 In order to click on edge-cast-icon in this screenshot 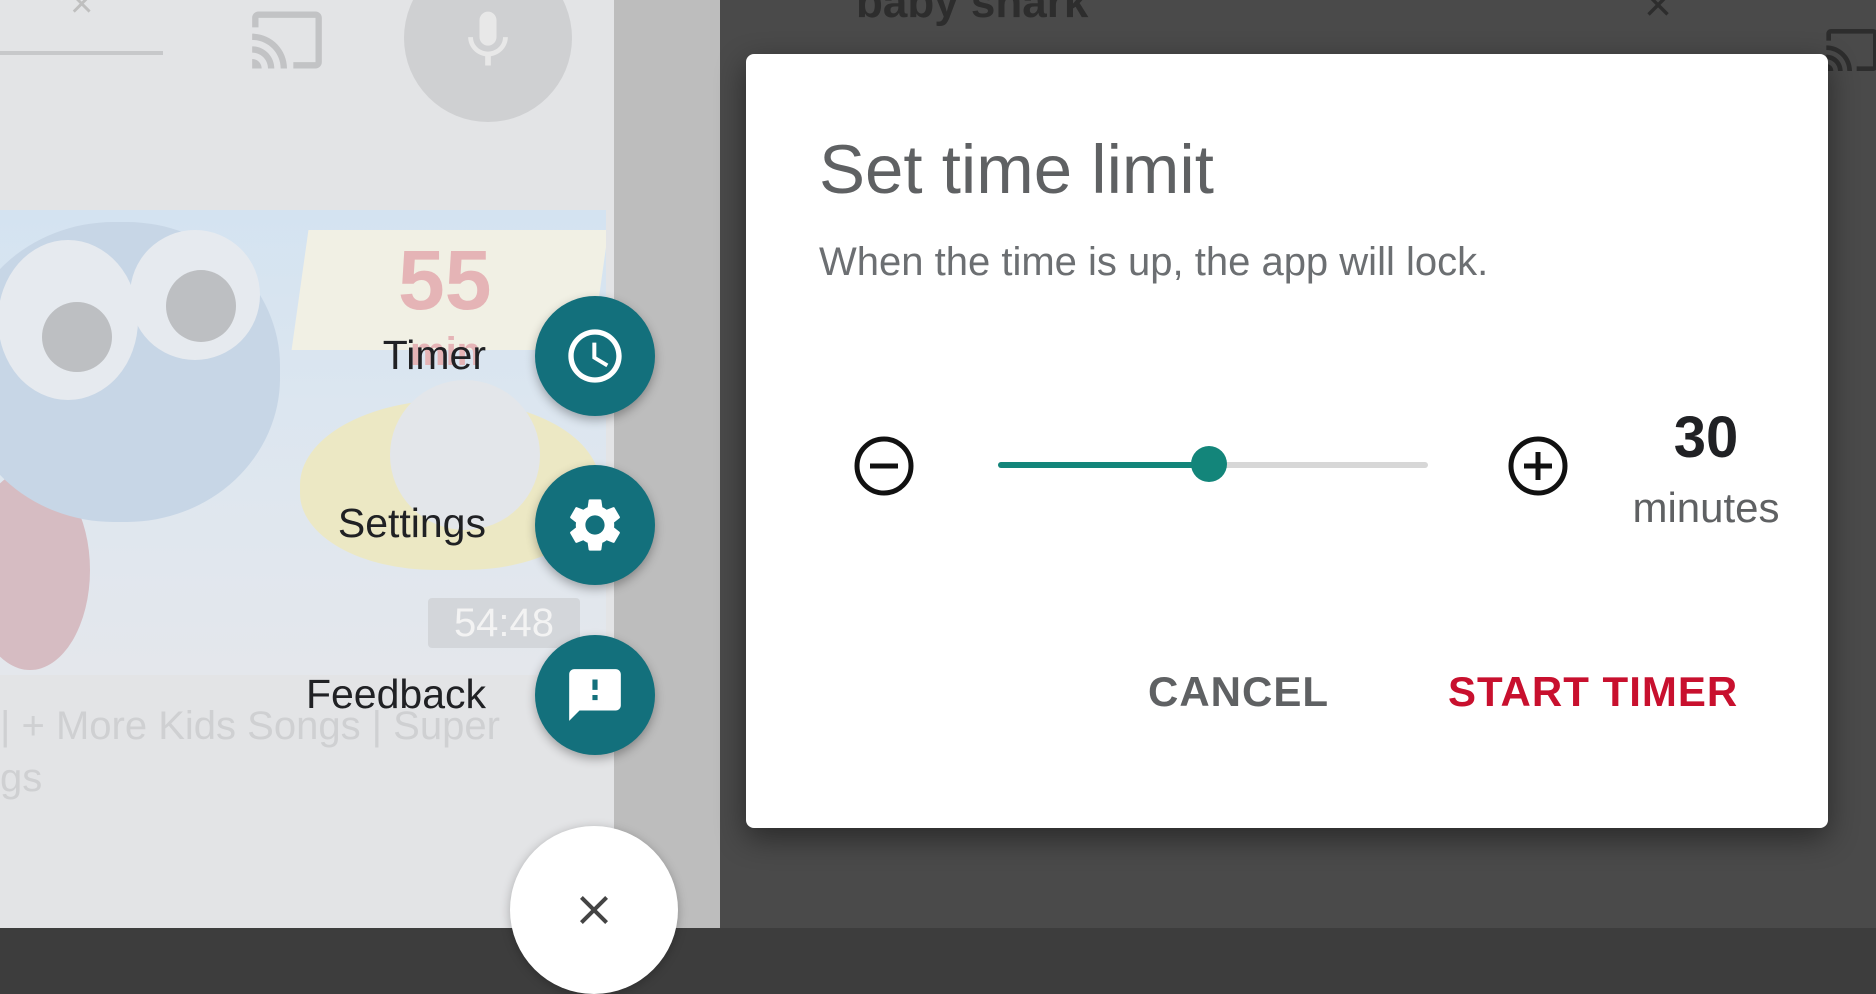, I will do `click(1850, 52)`.